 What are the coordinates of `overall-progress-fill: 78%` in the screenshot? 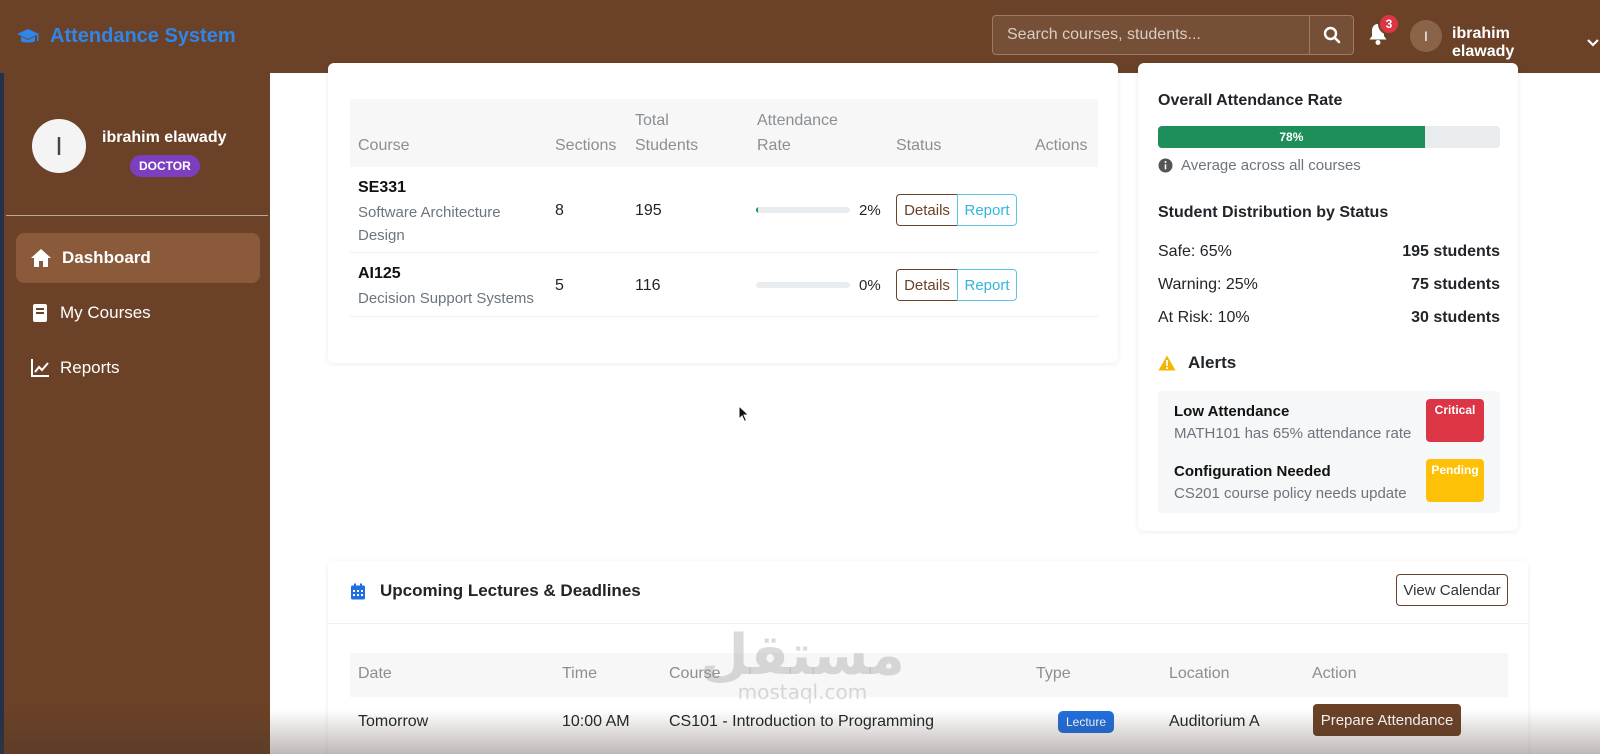 It's located at (1291, 137).